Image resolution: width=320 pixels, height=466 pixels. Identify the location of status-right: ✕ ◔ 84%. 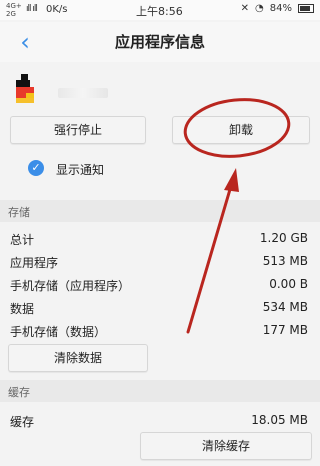
(277, 8).